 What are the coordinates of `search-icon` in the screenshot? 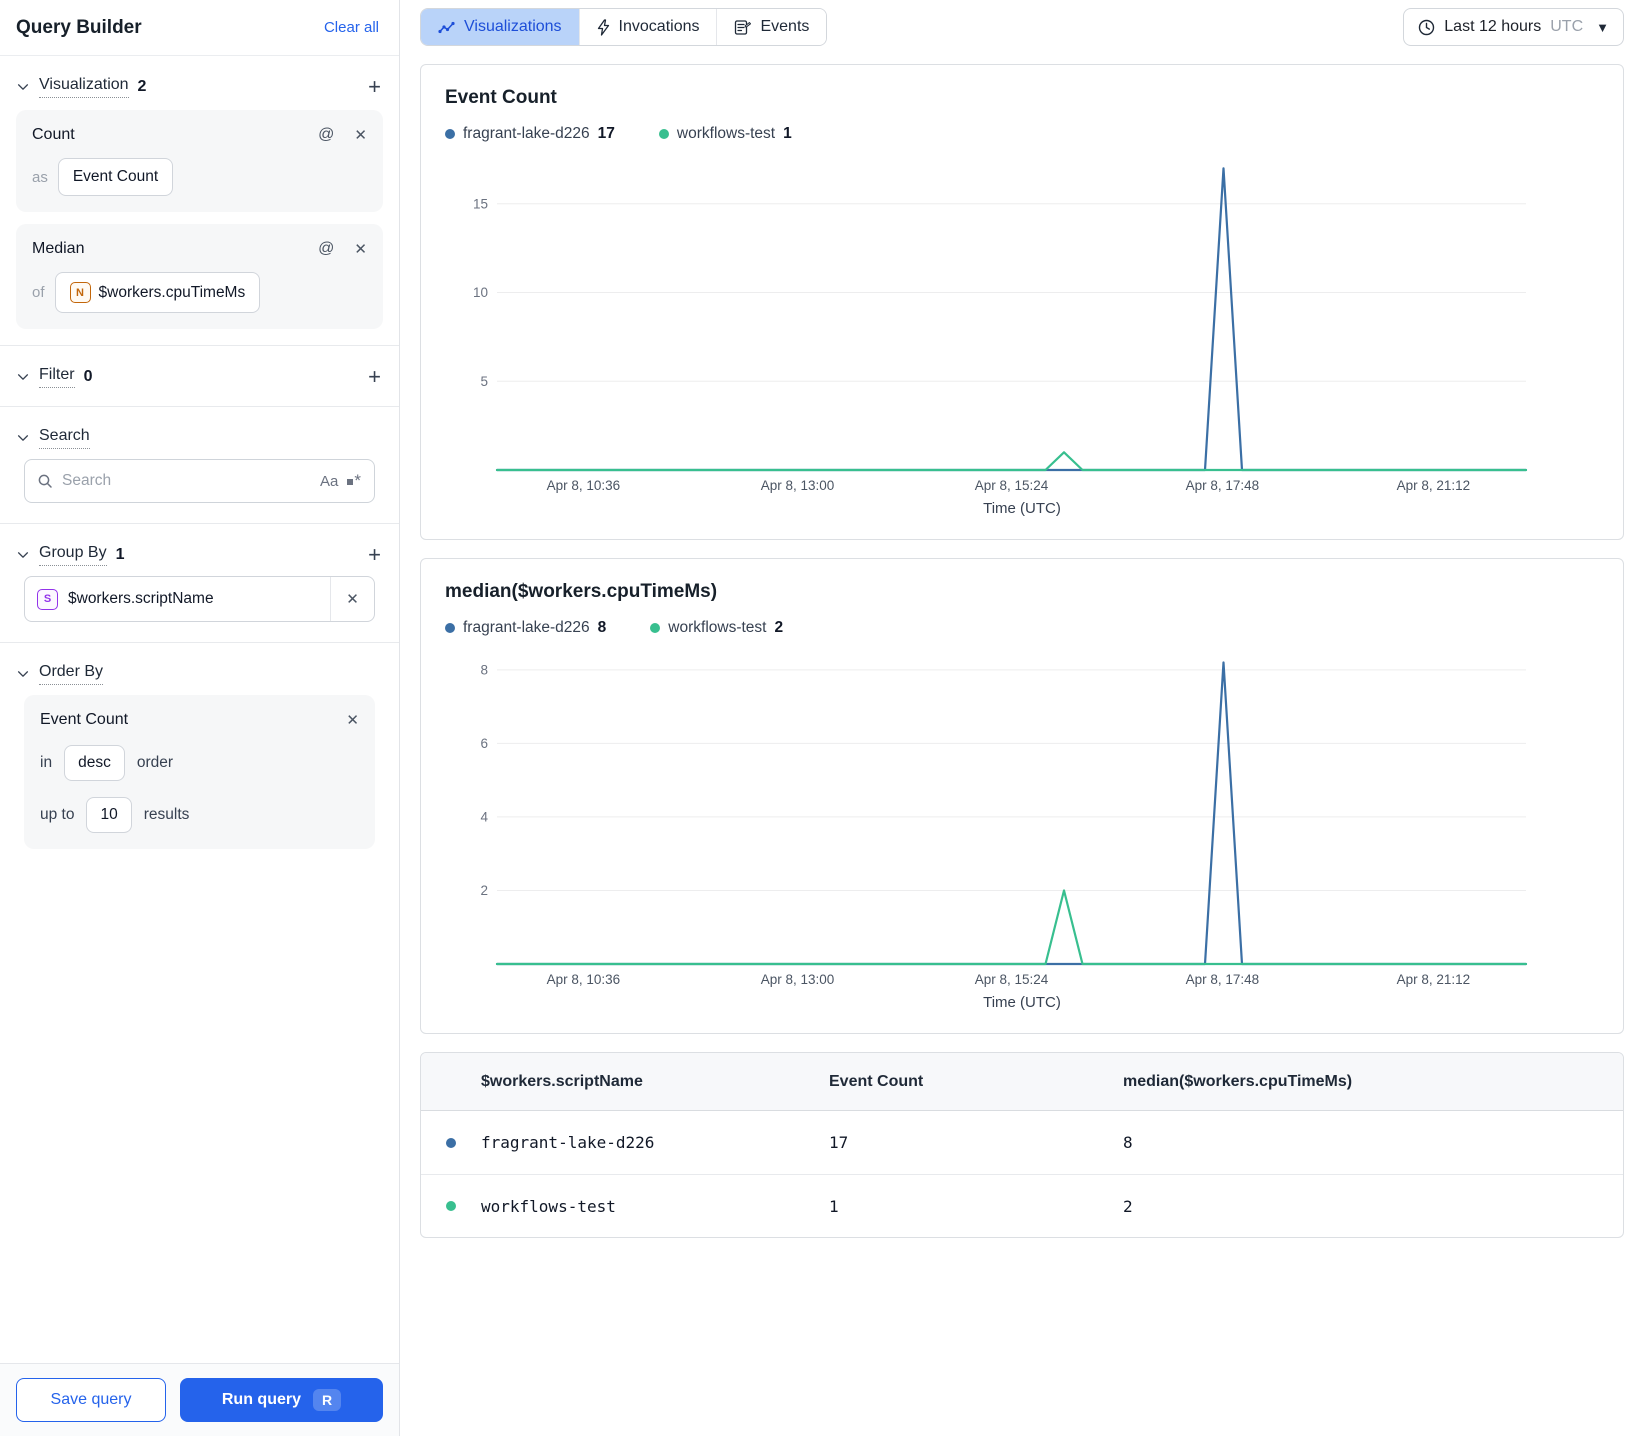 It's located at (45, 481).